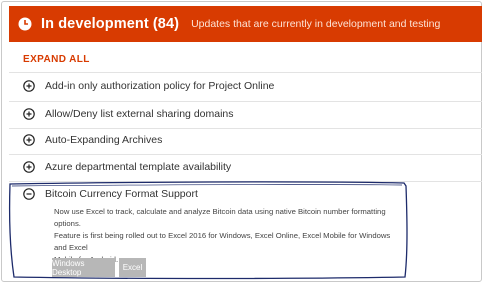  What do you see at coordinates (29, 194) in the screenshot?
I see `minus-circle-icon` at bounding box center [29, 194].